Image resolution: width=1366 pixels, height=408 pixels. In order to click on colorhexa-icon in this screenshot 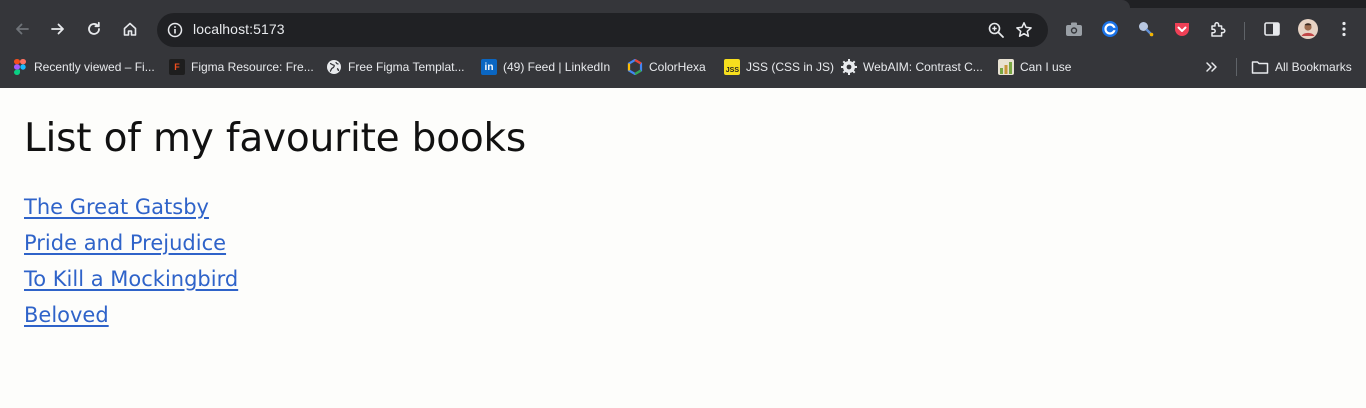, I will do `click(635, 67)`.